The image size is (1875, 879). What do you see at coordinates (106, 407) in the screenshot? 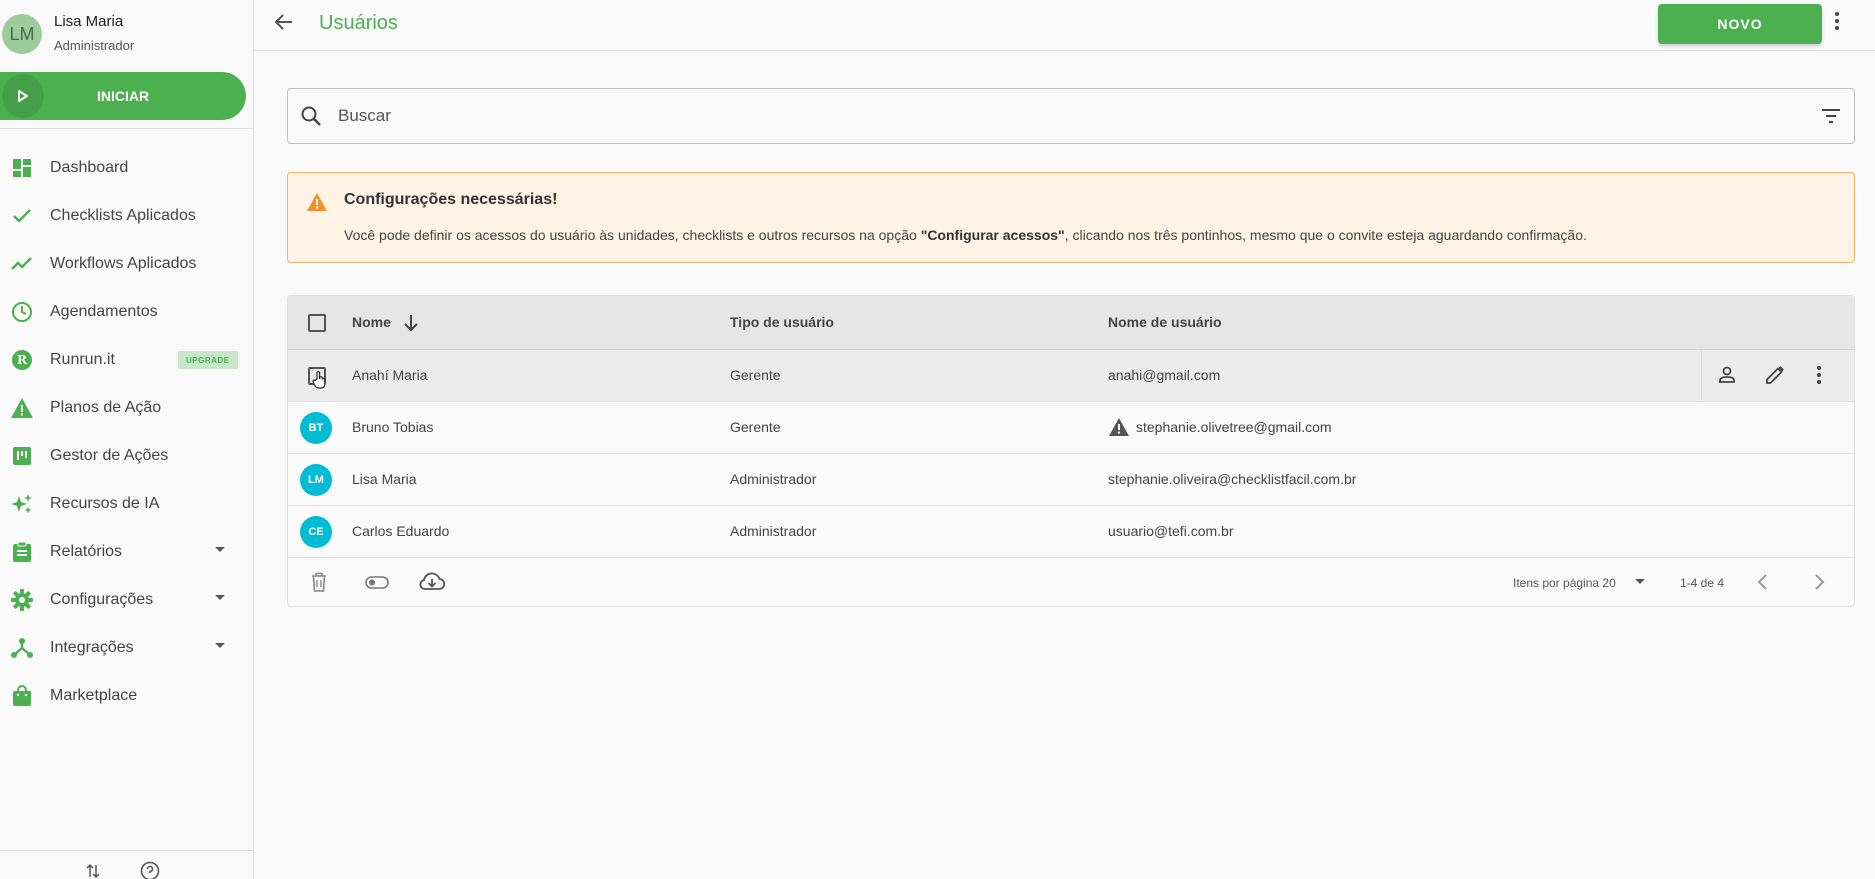
I see `sidebar-item-label: Planos de Ação` at bounding box center [106, 407].